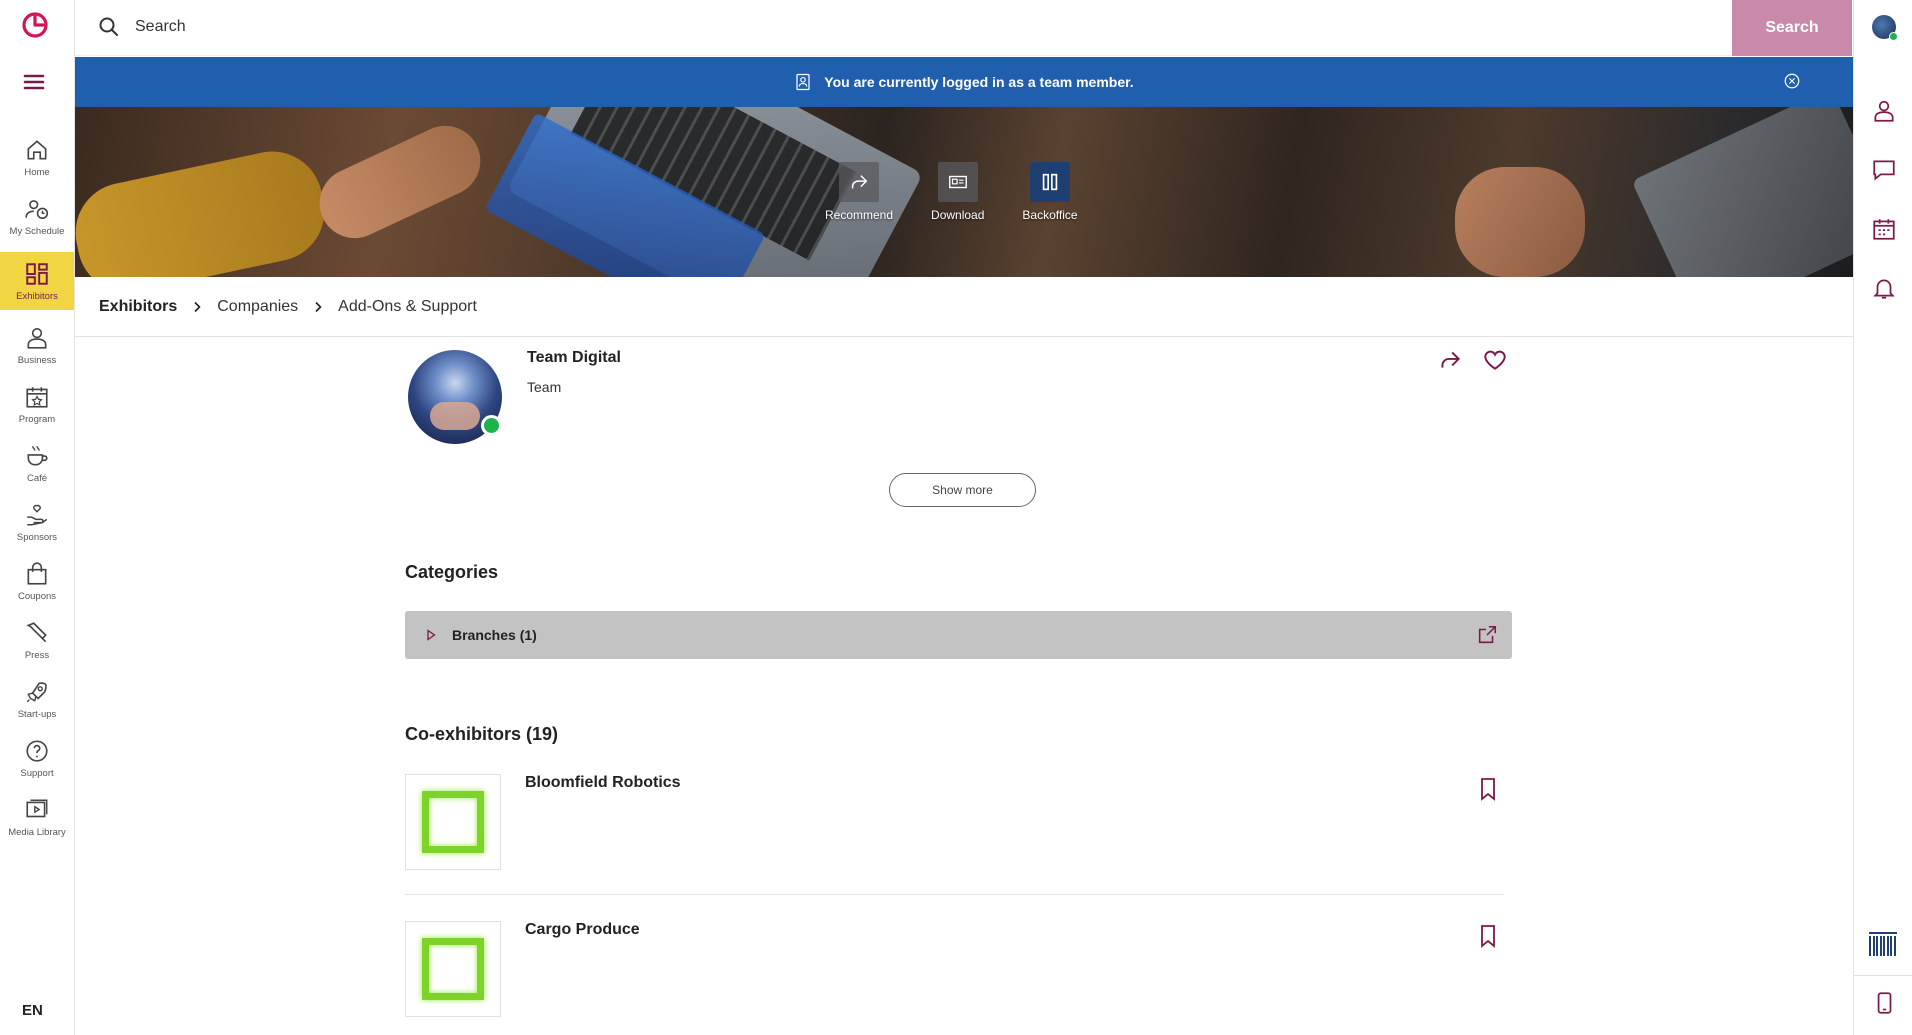  What do you see at coordinates (1884, 288) in the screenshot?
I see `bell-icon` at bounding box center [1884, 288].